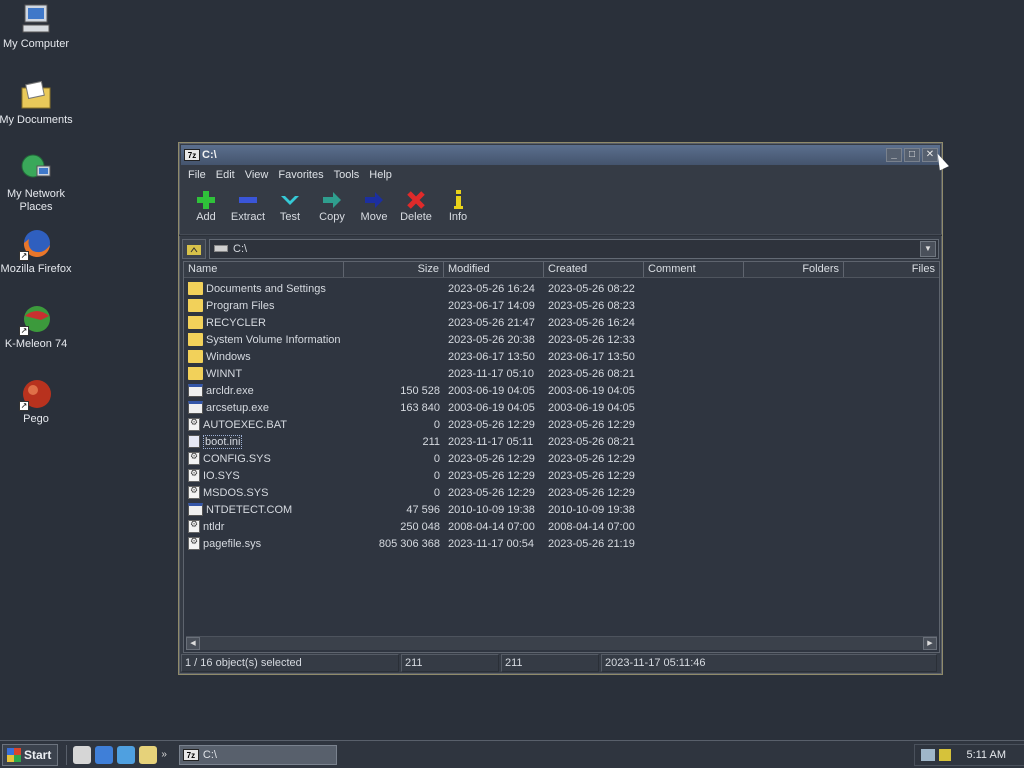  I want to click on address-bar: C:\ ▼, so click(560, 248).